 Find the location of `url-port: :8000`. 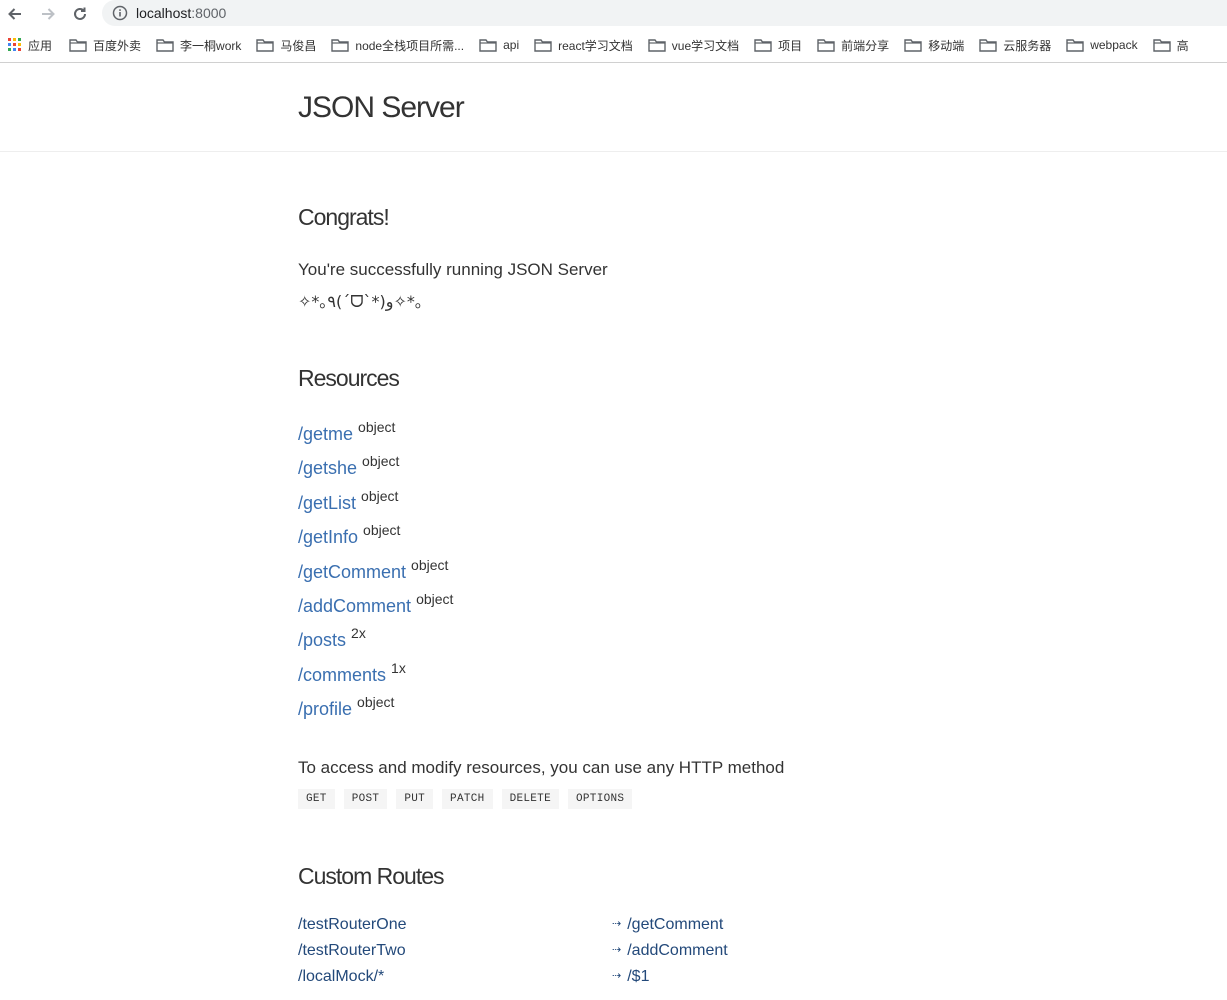

url-port: :8000 is located at coordinates (209, 13).